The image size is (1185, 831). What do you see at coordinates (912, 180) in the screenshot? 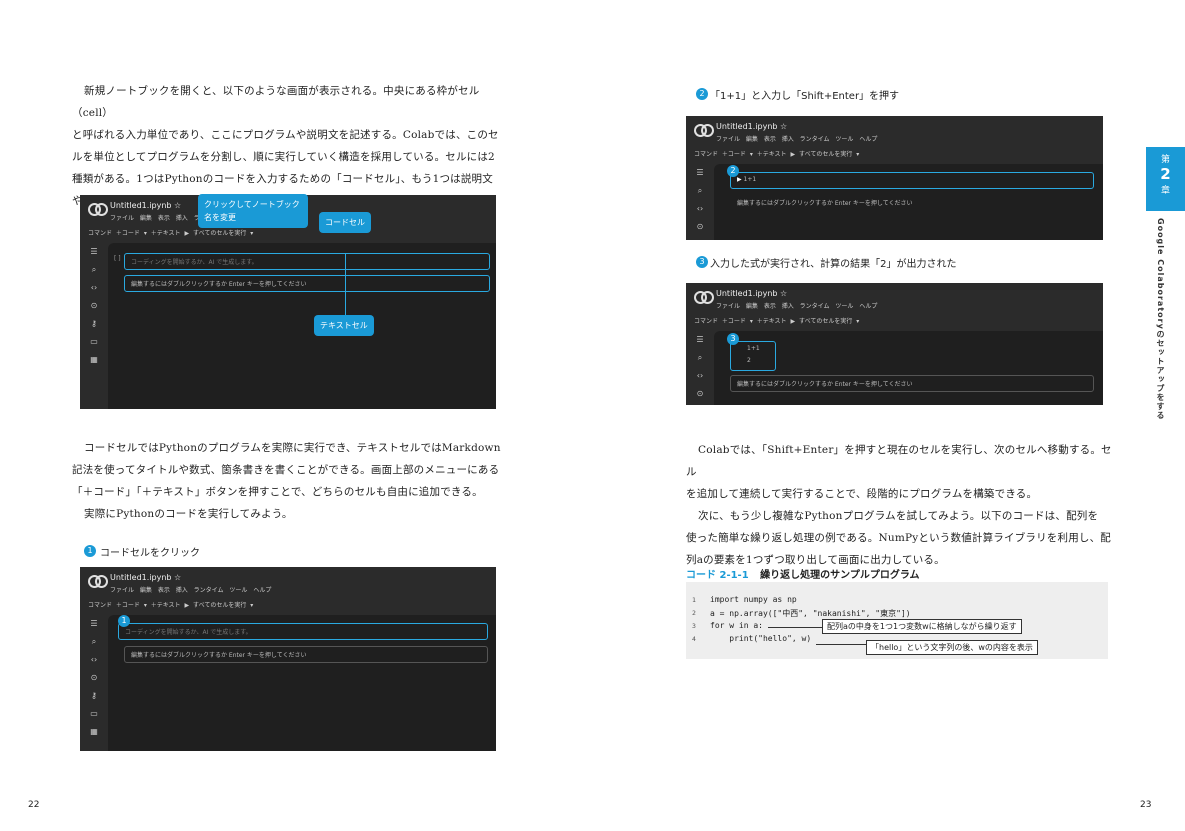
I see `code-cell: ▶ 1+1` at bounding box center [912, 180].